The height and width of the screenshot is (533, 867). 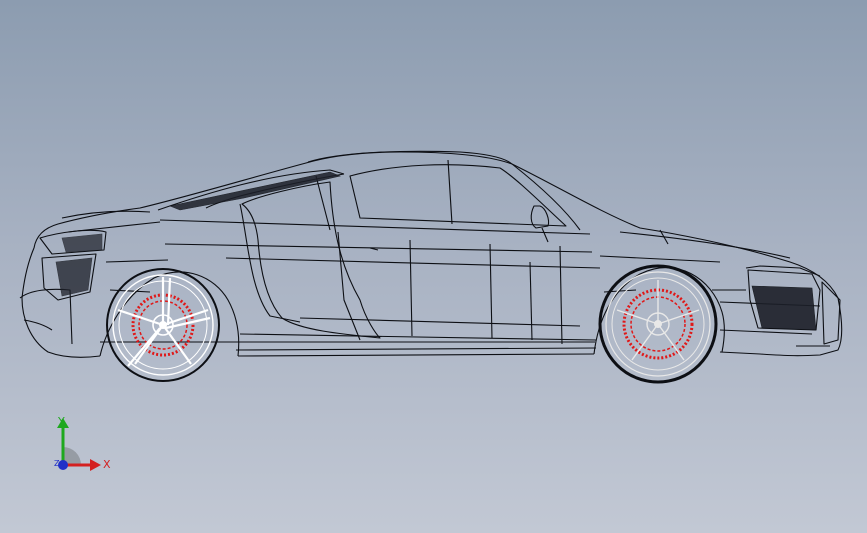 What do you see at coordinates (658, 324) in the screenshot?
I see `rear-wheel` at bounding box center [658, 324].